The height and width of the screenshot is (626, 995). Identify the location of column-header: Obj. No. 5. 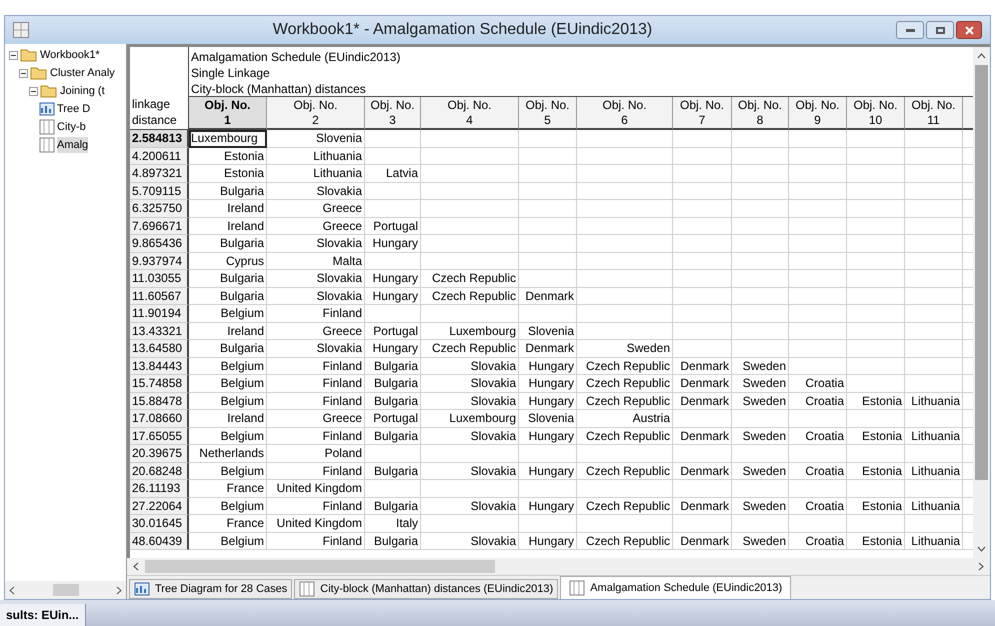
(548, 113).